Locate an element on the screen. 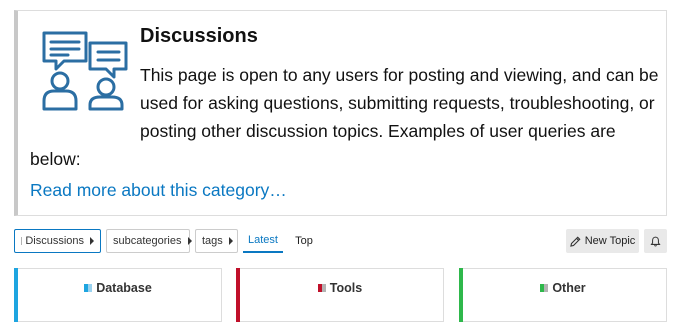  tags-dropdown: tags is located at coordinates (216, 241).